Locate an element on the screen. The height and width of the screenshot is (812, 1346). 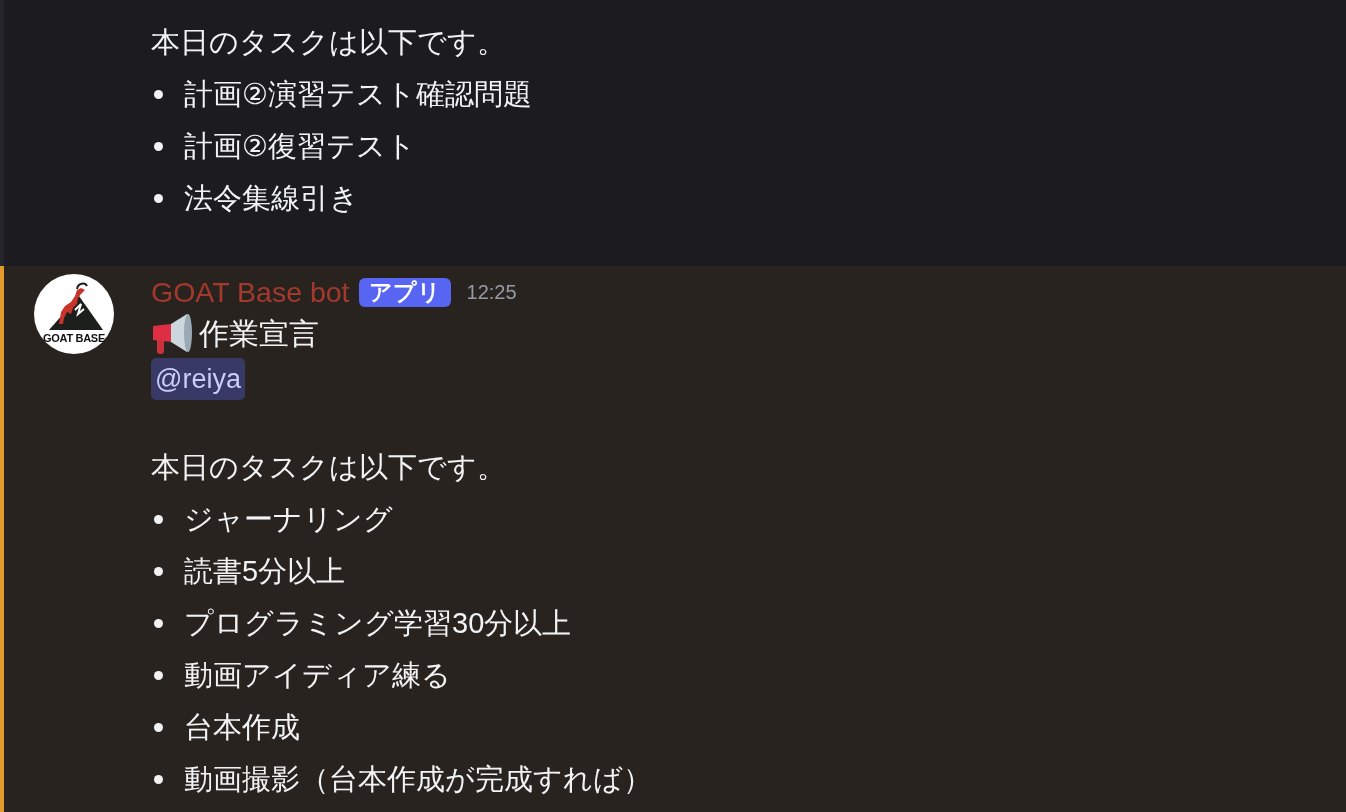
user-mention: @reiya is located at coordinates (198, 379).